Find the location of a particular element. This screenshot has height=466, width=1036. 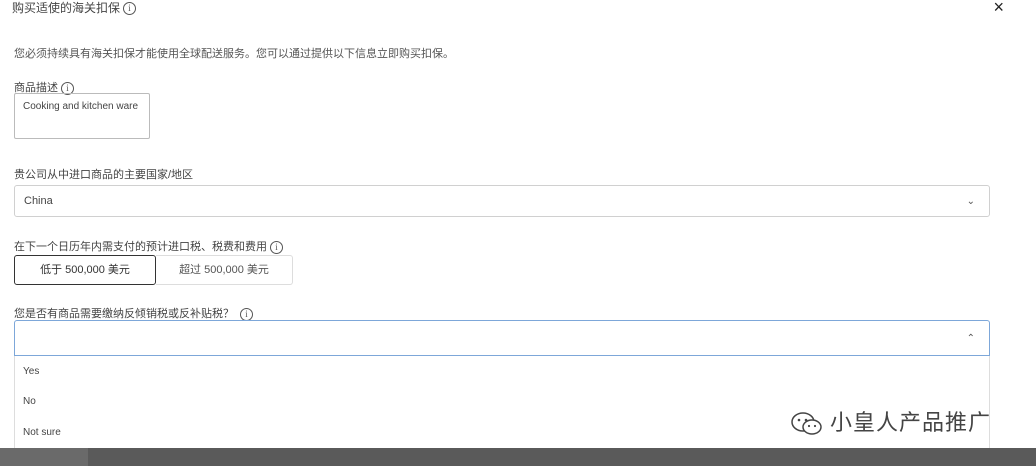

bottom-overlay-bar is located at coordinates (518, 457).